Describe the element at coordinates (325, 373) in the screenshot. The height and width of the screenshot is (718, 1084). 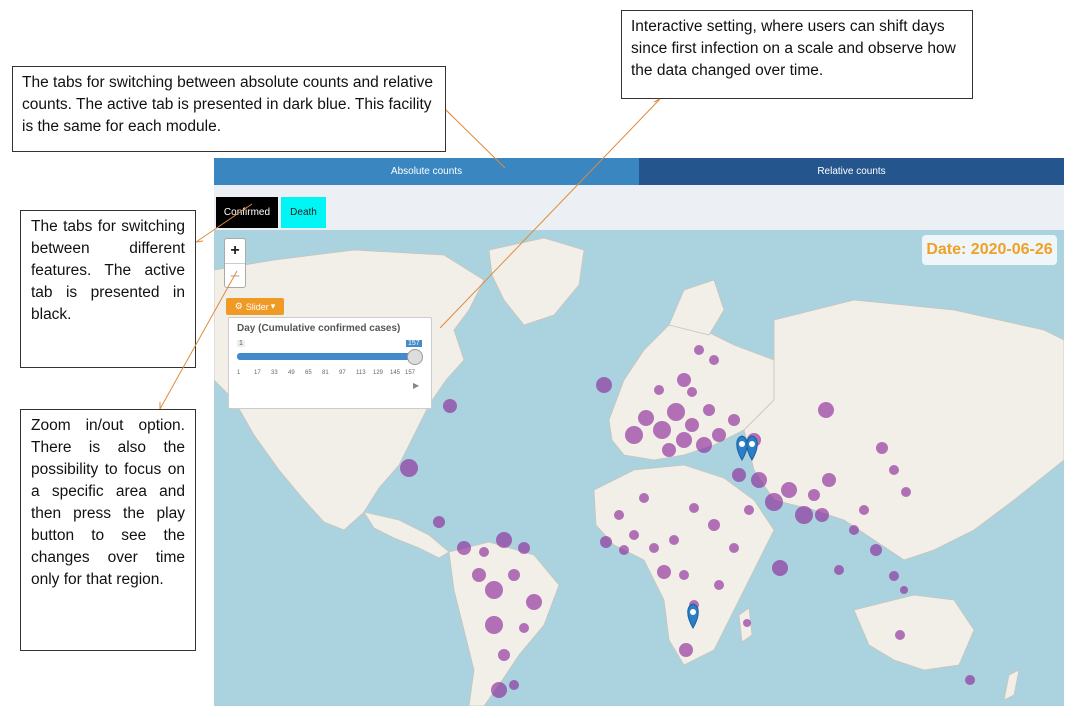
I see `slider-tick: 81` at that location.